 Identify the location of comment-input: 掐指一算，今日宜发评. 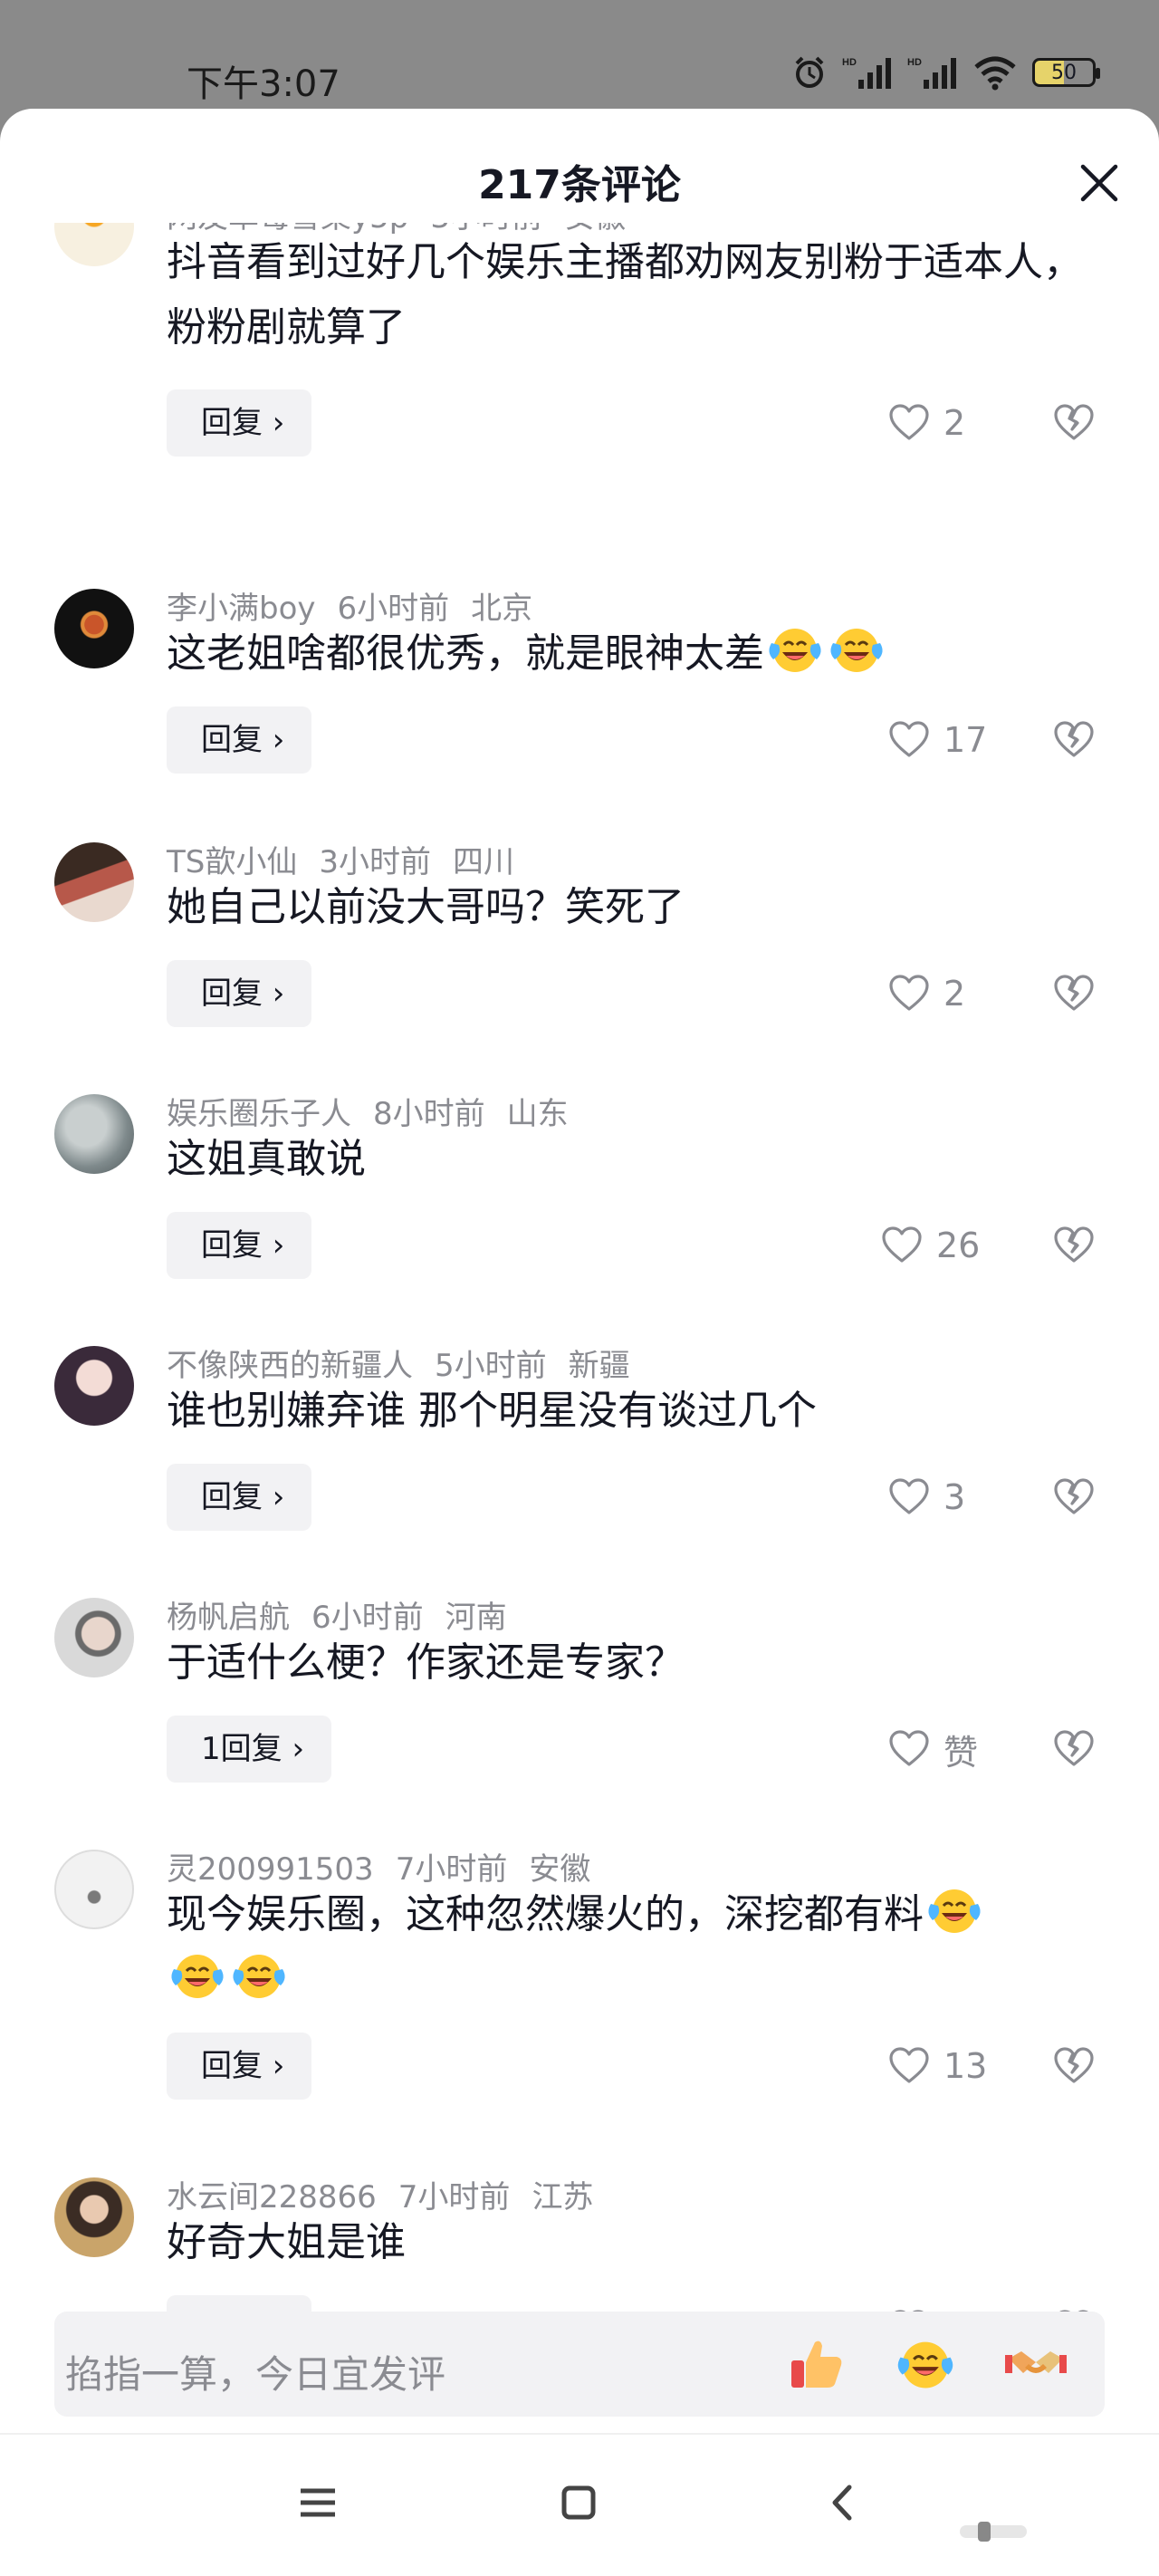
(579, 2364).